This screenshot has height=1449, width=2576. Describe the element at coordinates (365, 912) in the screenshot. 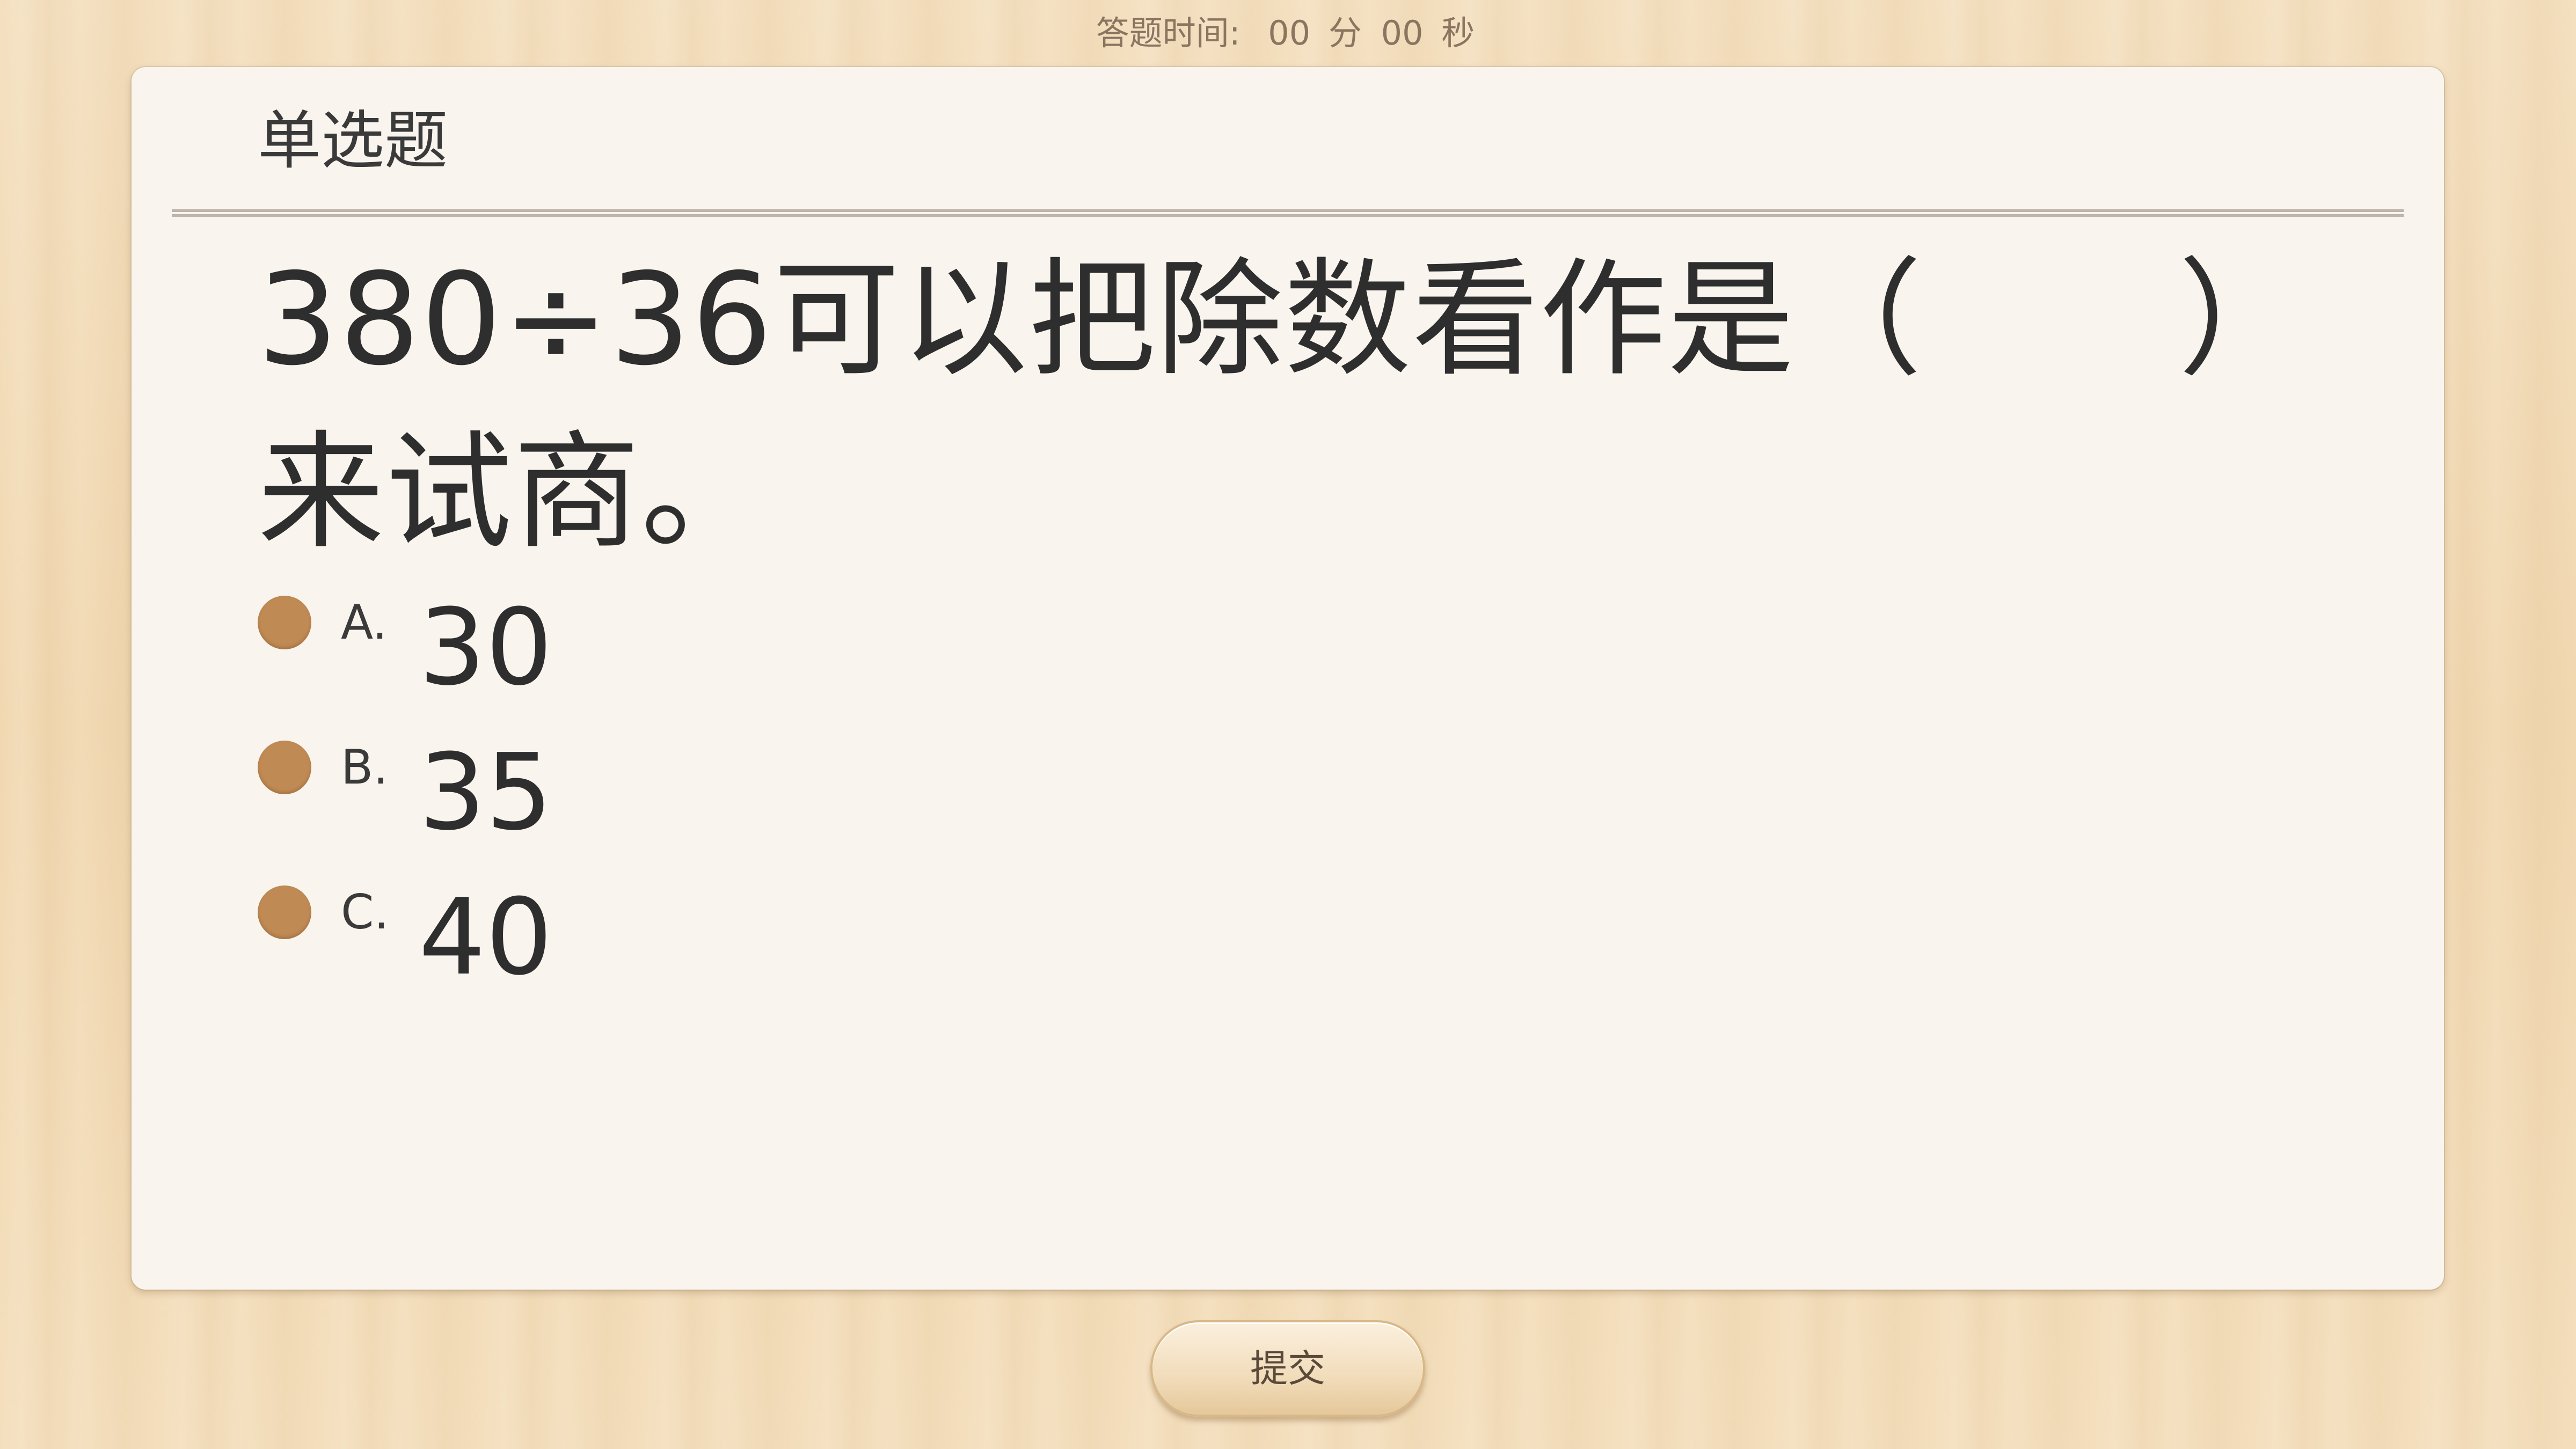

I see `option-letter: C.` at that location.